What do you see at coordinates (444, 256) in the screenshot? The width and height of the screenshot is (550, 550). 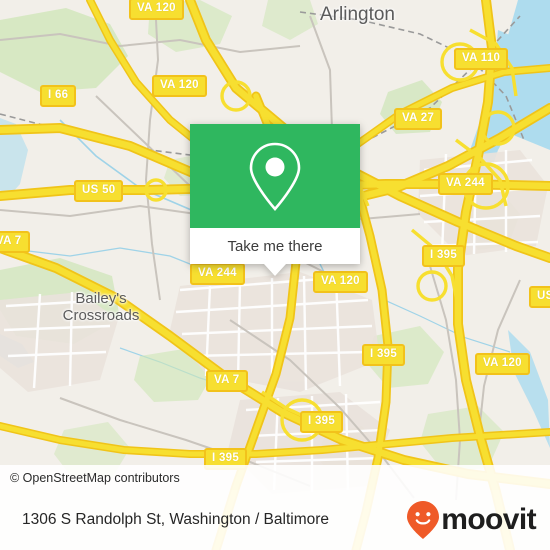 I see `road-shield-i-395-east: I 395` at bounding box center [444, 256].